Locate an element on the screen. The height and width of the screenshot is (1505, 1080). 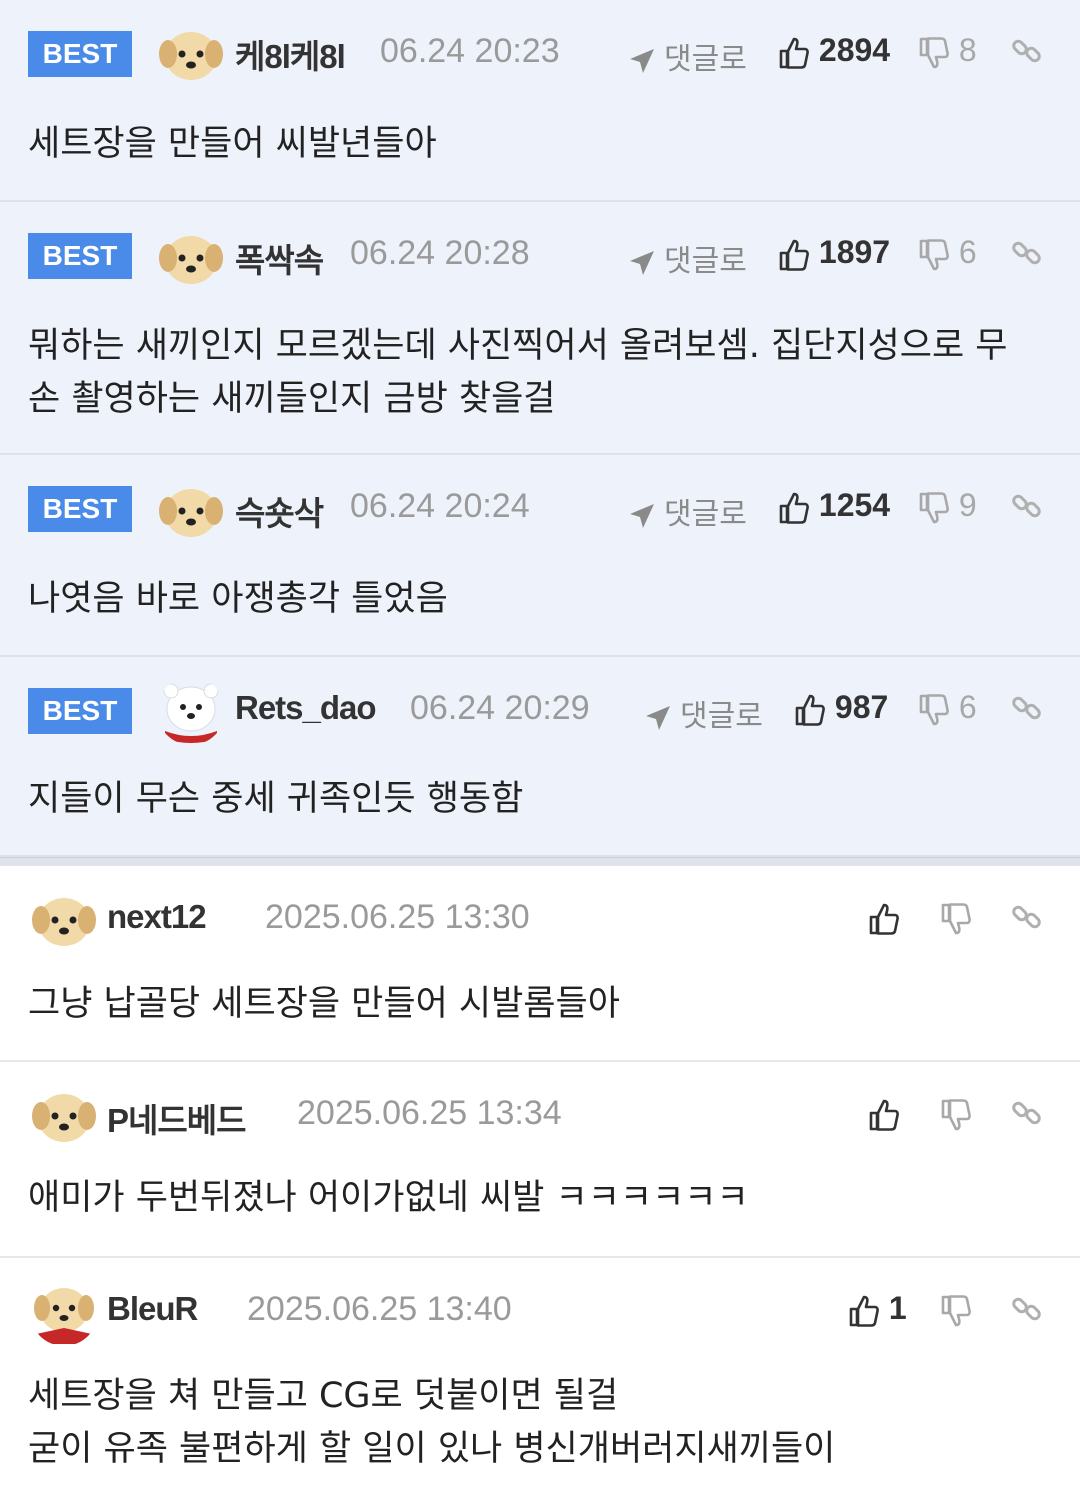
like-count: 2894 is located at coordinates (854, 50).